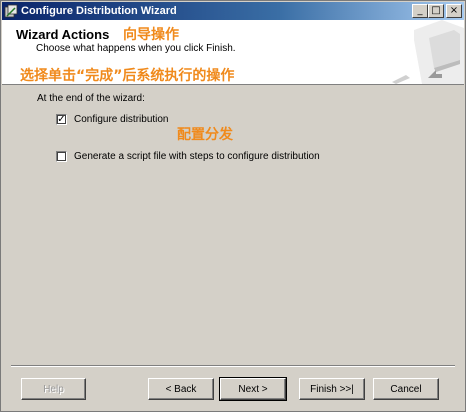  What do you see at coordinates (61, 156) in the screenshot?
I see `generate-script-checkbox` at bounding box center [61, 156].